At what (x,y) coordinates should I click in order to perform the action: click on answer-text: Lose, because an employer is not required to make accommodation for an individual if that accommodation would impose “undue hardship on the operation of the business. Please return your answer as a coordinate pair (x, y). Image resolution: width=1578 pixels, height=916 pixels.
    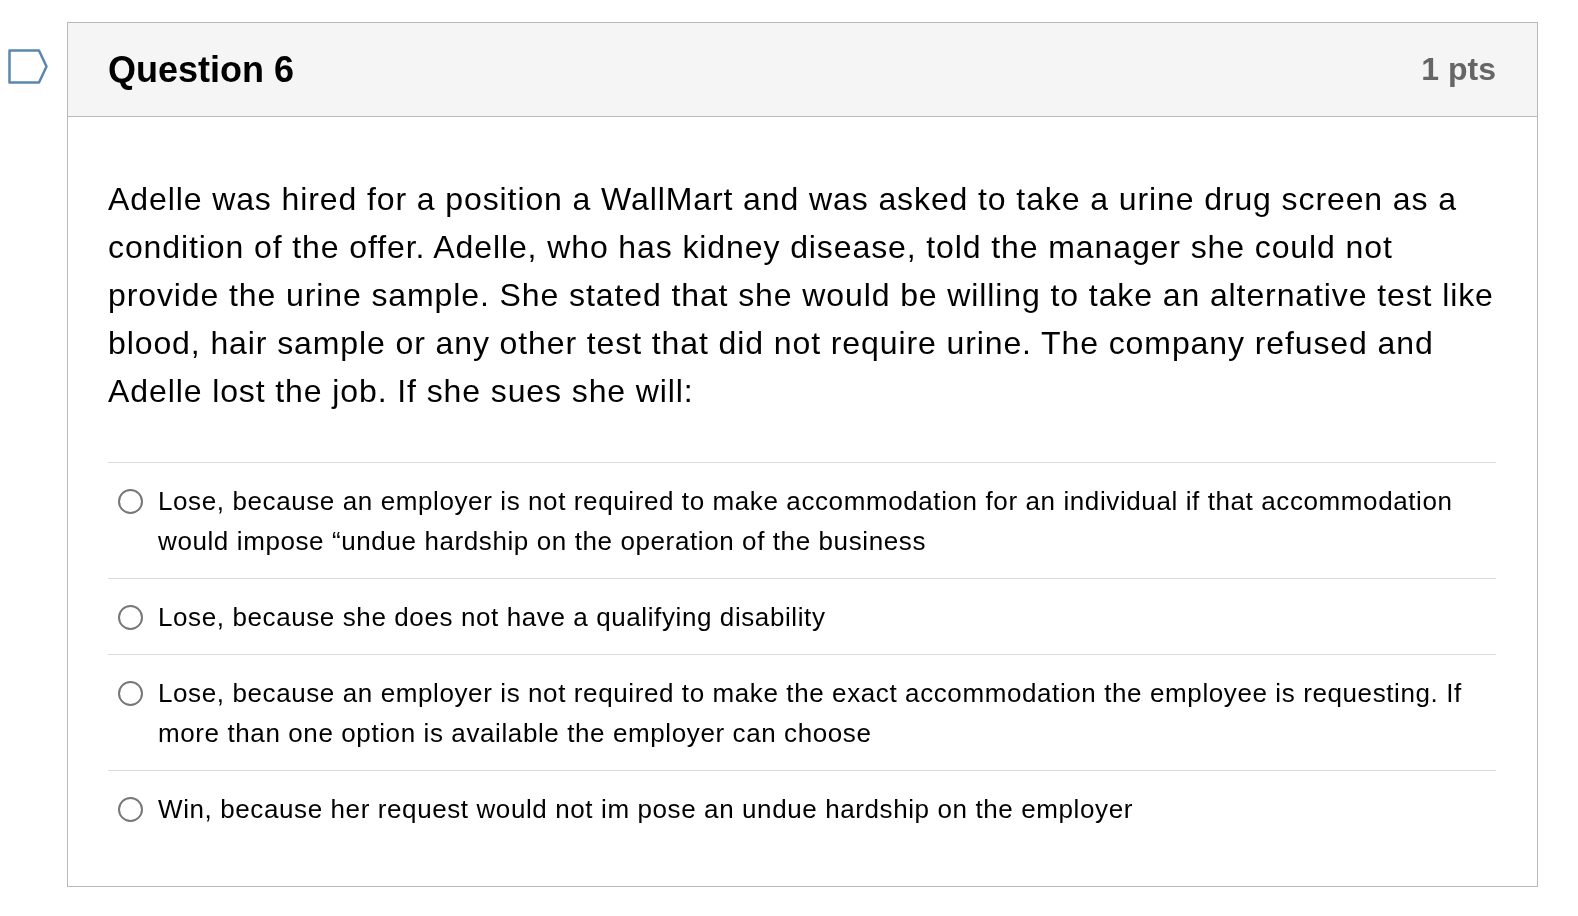
    Looking at the image, I should click on (806, 521).